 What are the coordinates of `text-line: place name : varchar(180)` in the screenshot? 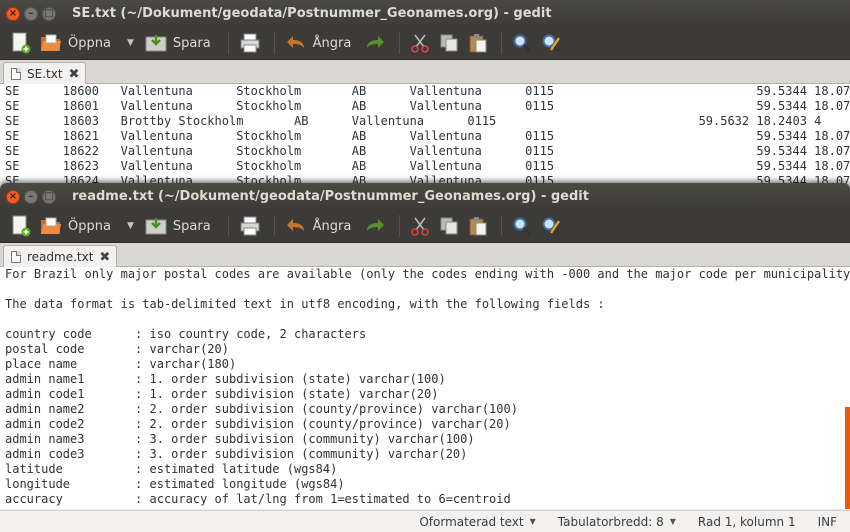 It's located at (121, 364).